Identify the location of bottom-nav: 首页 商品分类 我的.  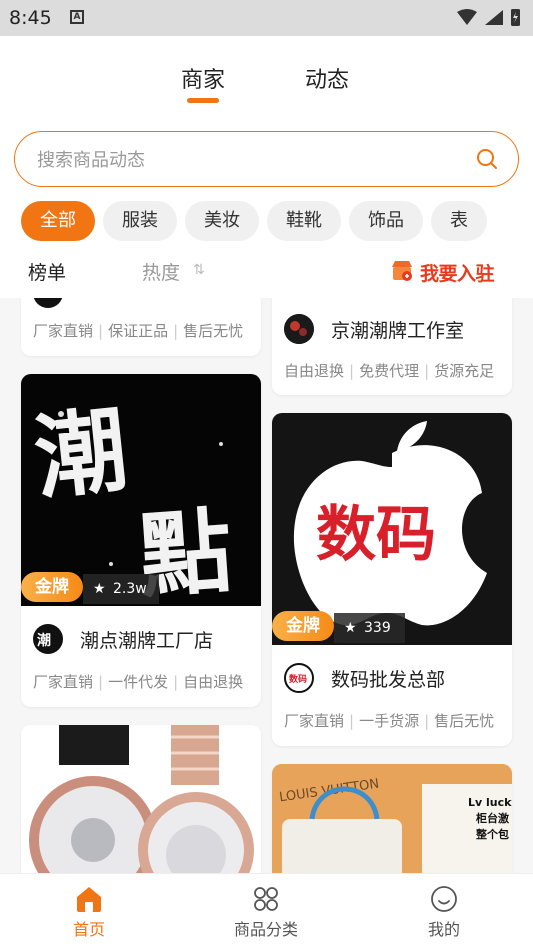
(266, 910).